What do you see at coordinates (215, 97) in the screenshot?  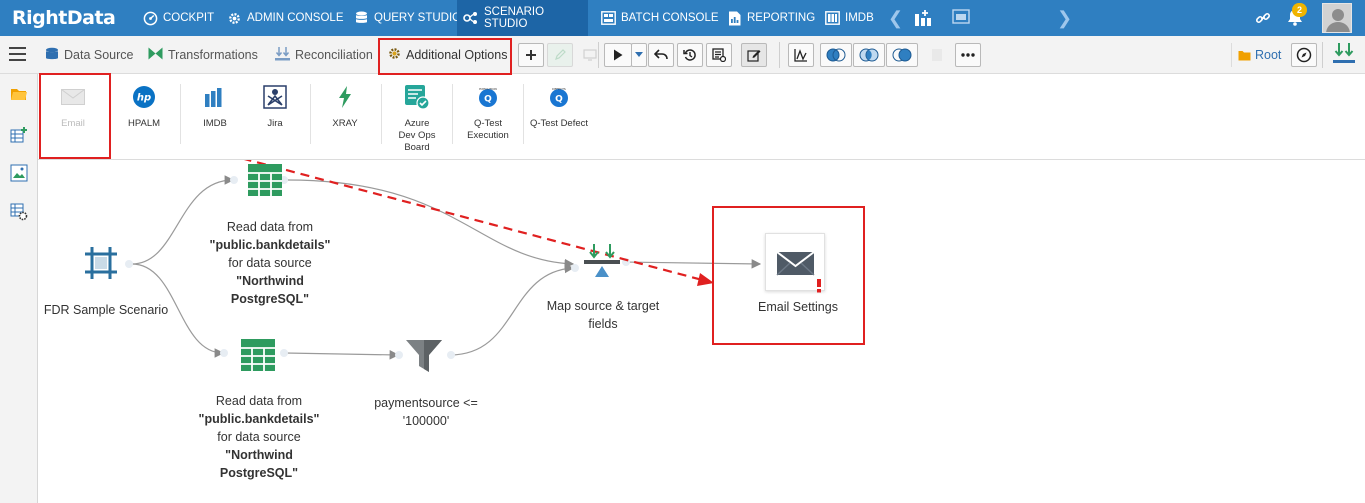 I see `imdb-bars-icon` at bounding box center [215, 97].